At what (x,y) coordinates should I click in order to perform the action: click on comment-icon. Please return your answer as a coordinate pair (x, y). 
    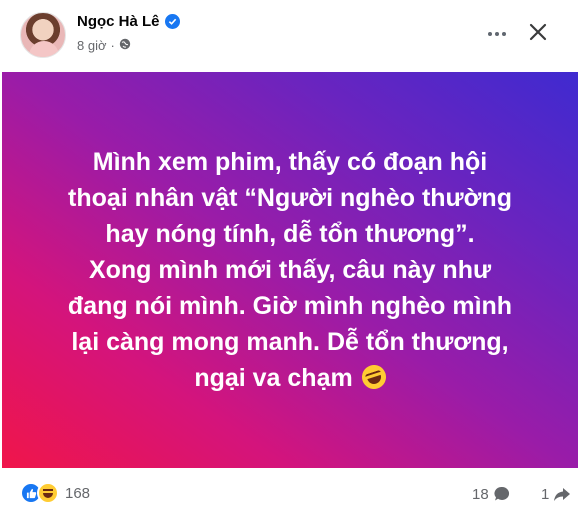
    Looking at the image, I should click on (501, 493).